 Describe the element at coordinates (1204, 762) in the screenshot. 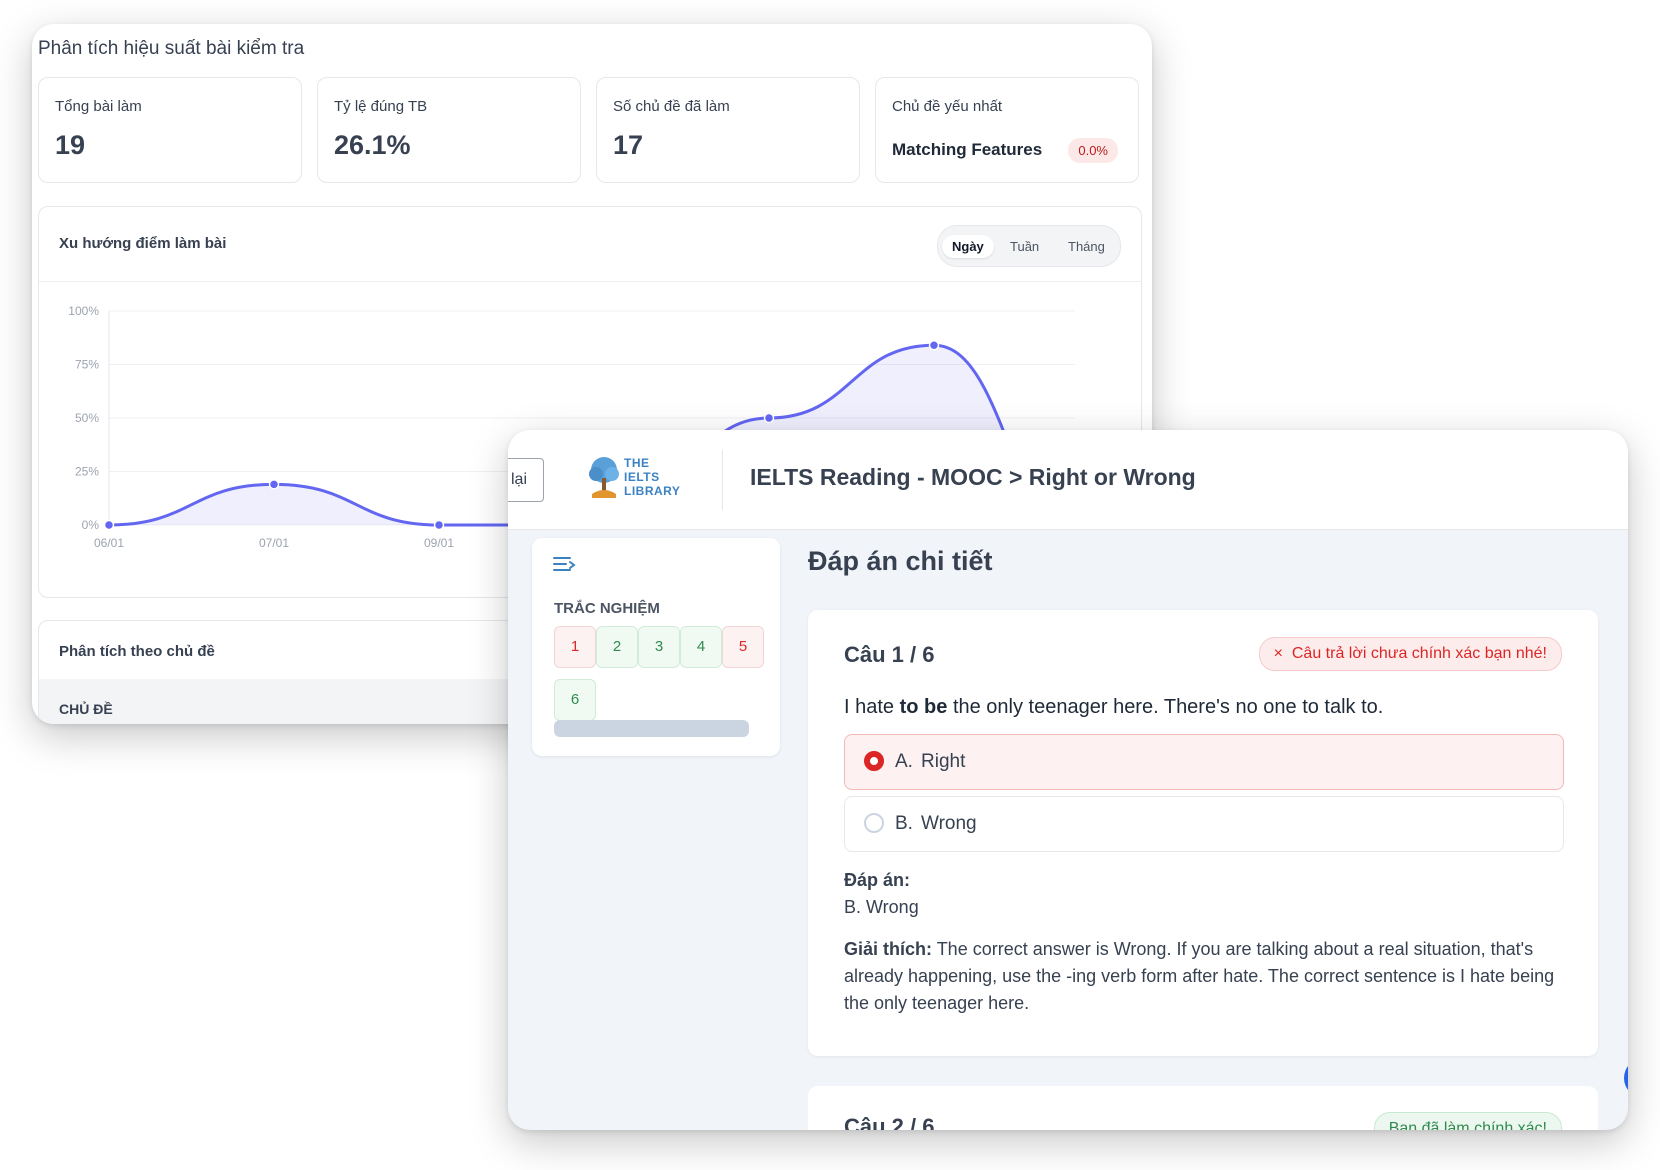

I see `option-a: A. Right` at that location.